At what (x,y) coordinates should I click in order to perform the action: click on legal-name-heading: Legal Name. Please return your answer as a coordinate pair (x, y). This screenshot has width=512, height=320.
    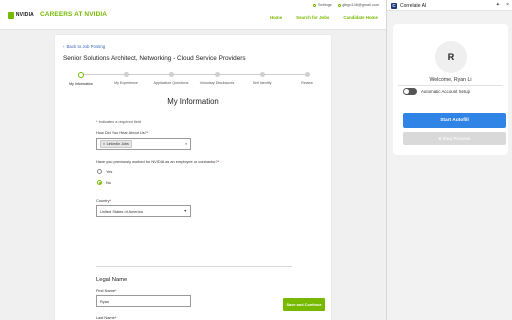
    Looking at the image, I should click on (112, 280).